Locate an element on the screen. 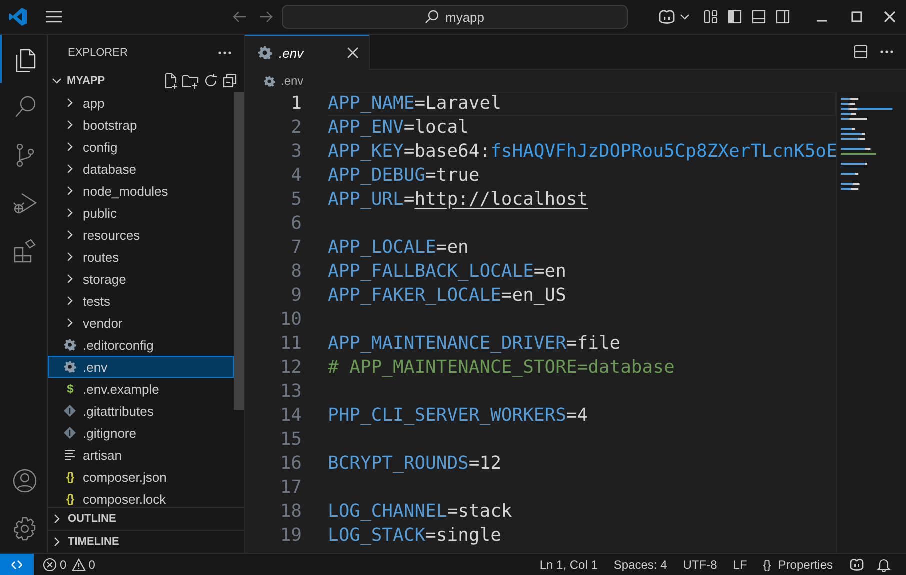 Image resolution: width=906 pixels, height=575 pixels. account-icon is located at coordinates (25, 481).